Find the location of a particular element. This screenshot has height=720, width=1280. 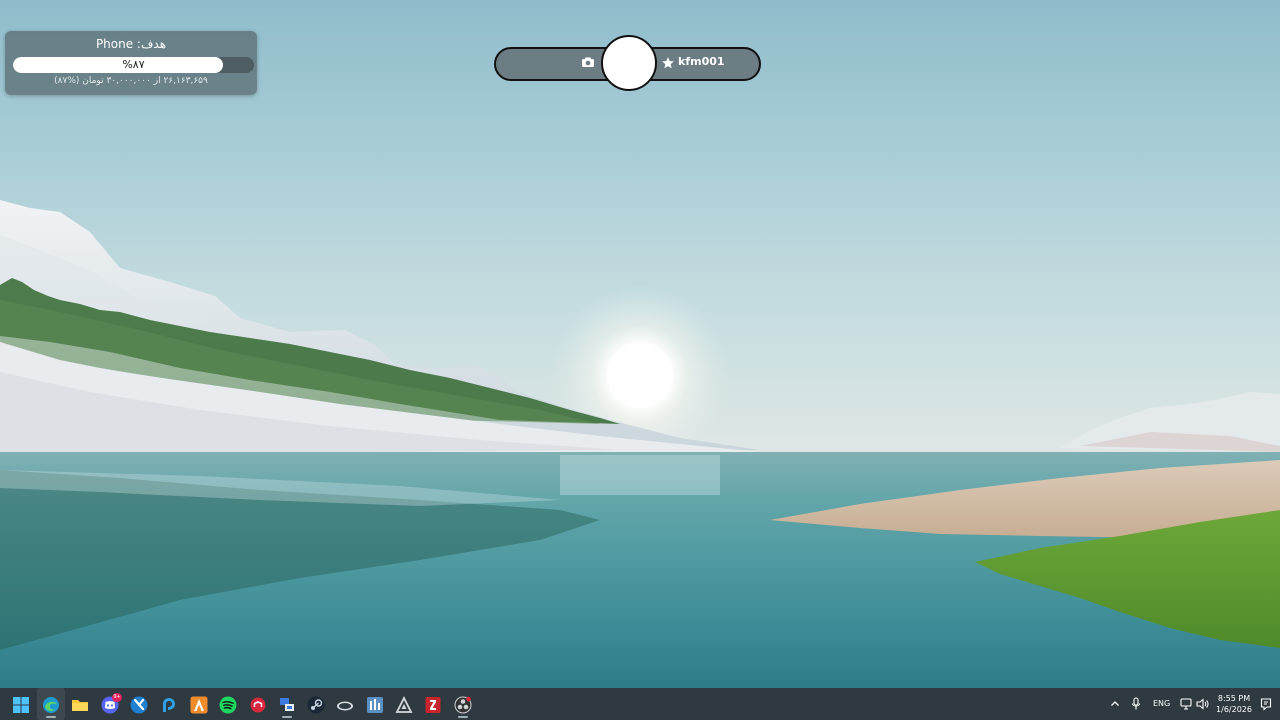

triangle-app-icon is located at coordinates (404, 704).